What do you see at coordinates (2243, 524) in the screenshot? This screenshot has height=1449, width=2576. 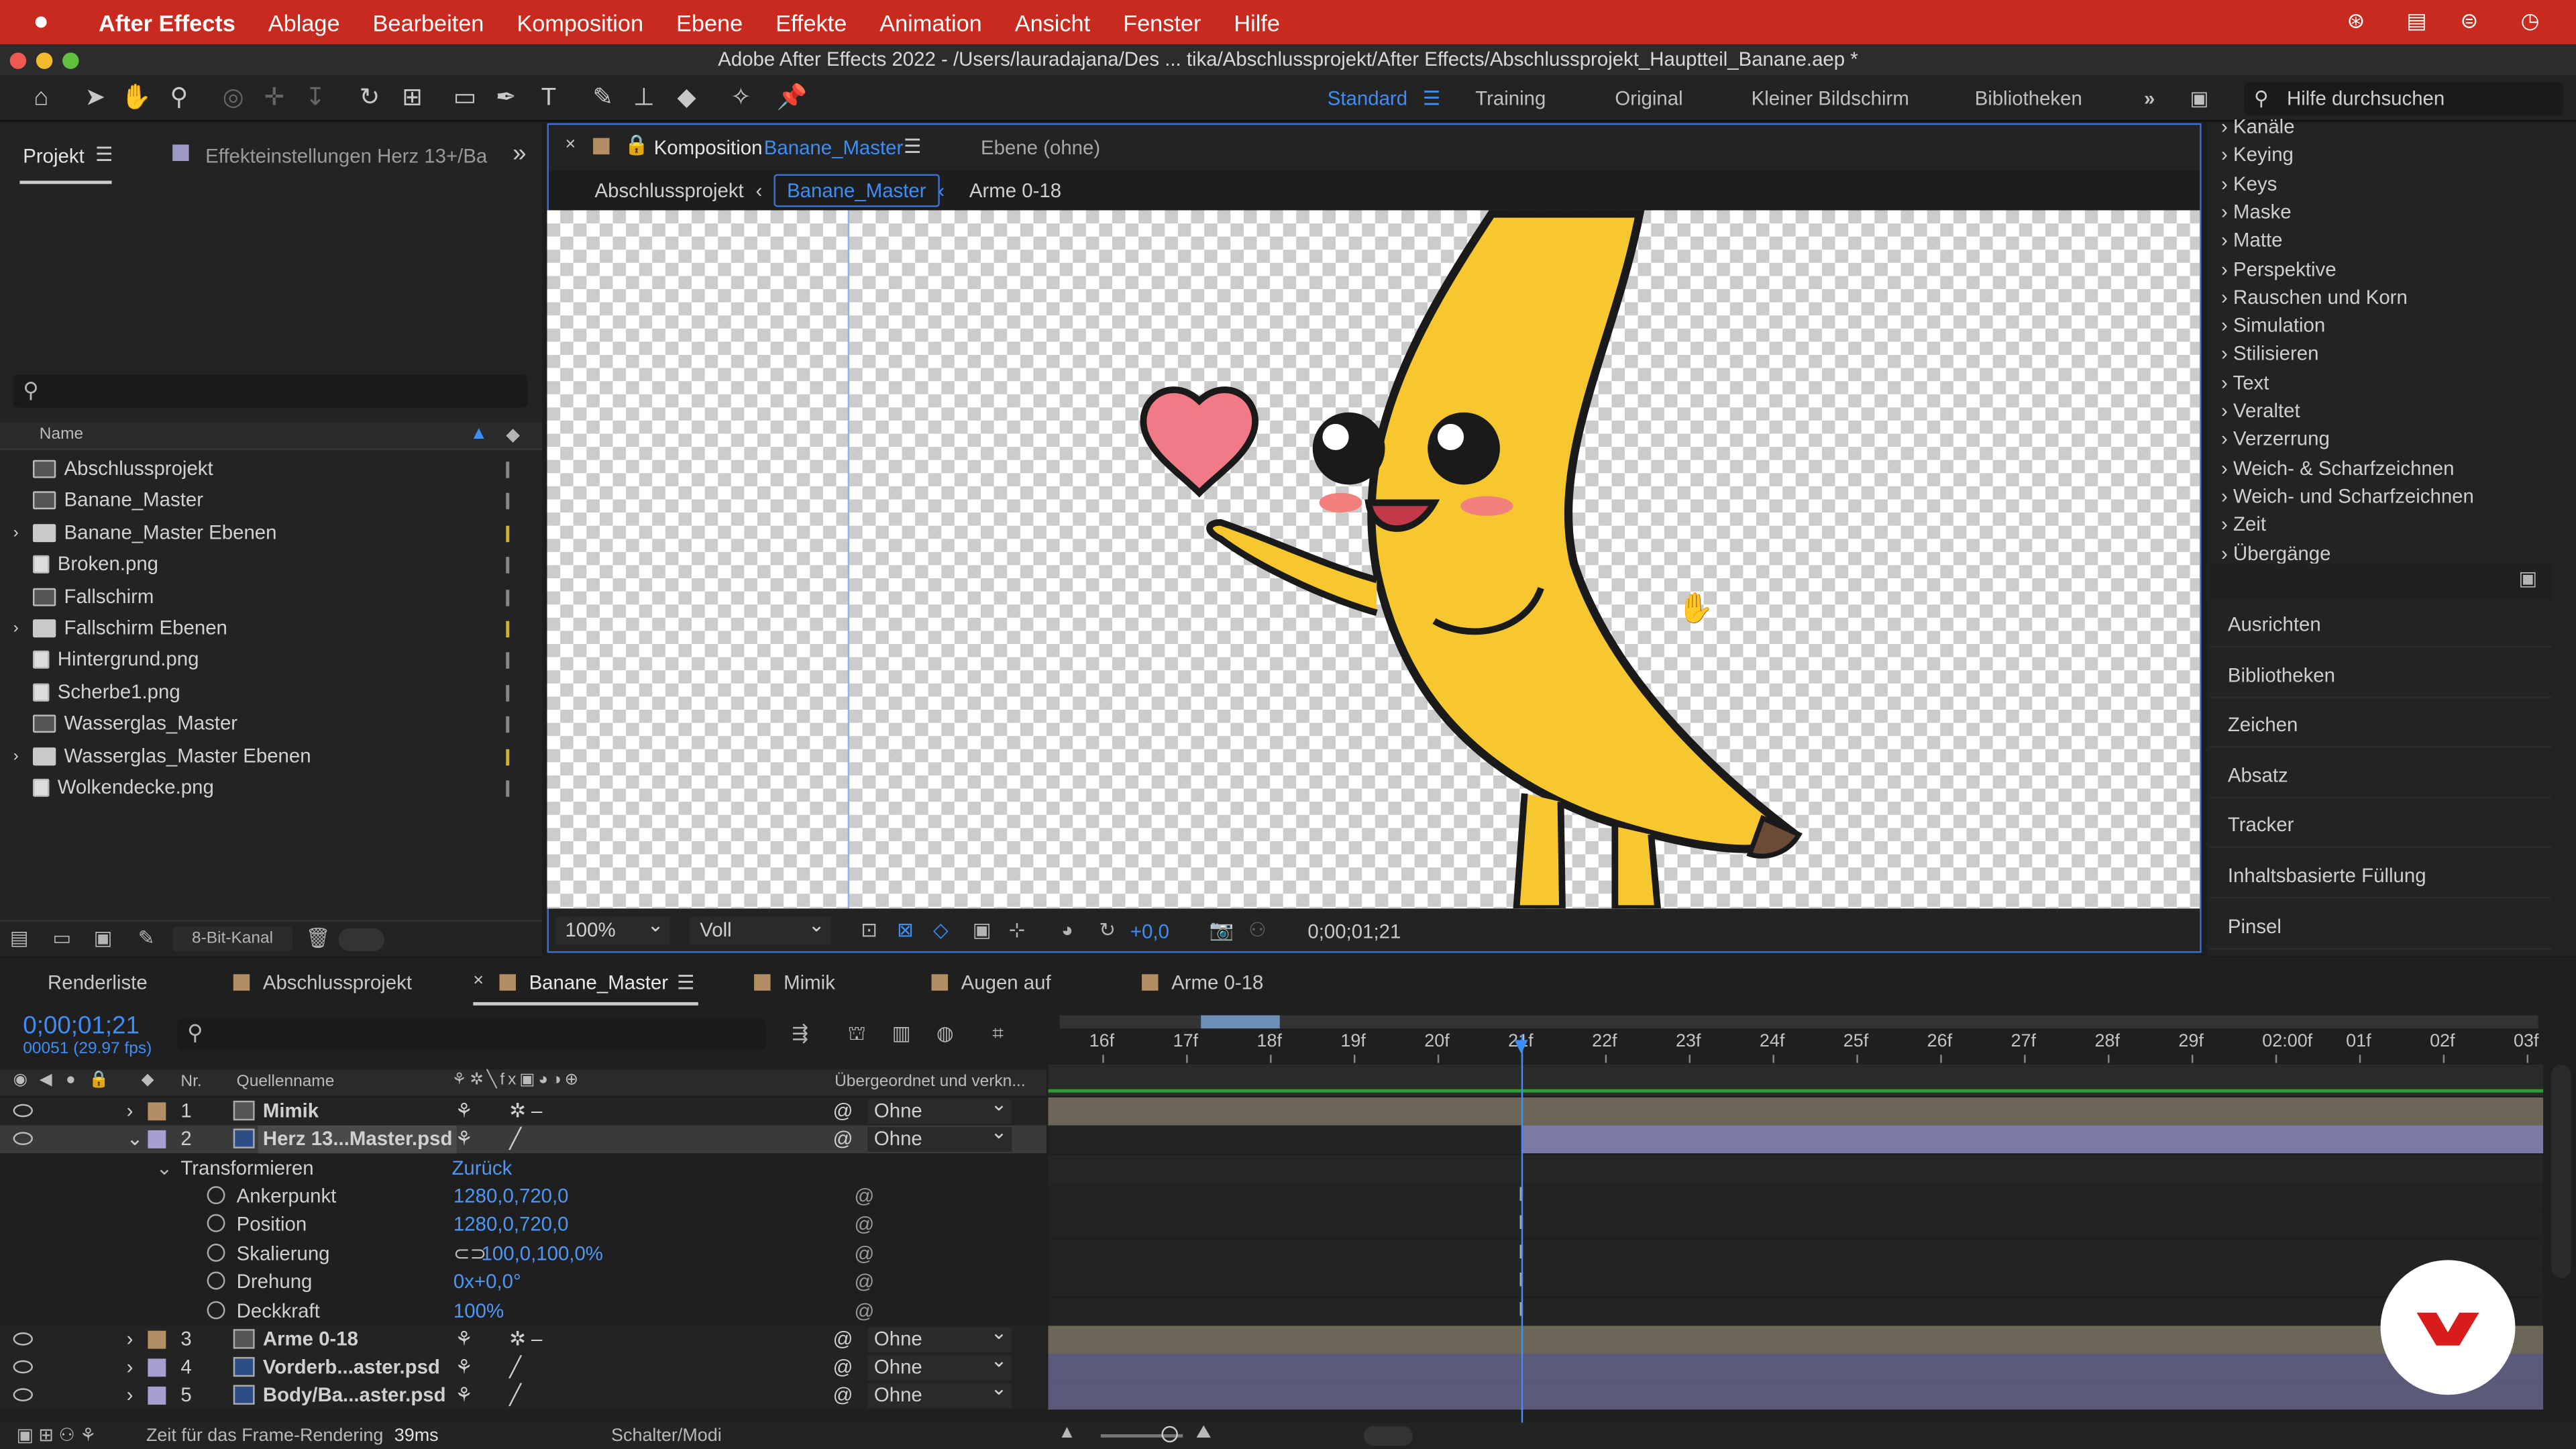 I see `effect-category: › Zeit` at bounding box center [2243, 524].